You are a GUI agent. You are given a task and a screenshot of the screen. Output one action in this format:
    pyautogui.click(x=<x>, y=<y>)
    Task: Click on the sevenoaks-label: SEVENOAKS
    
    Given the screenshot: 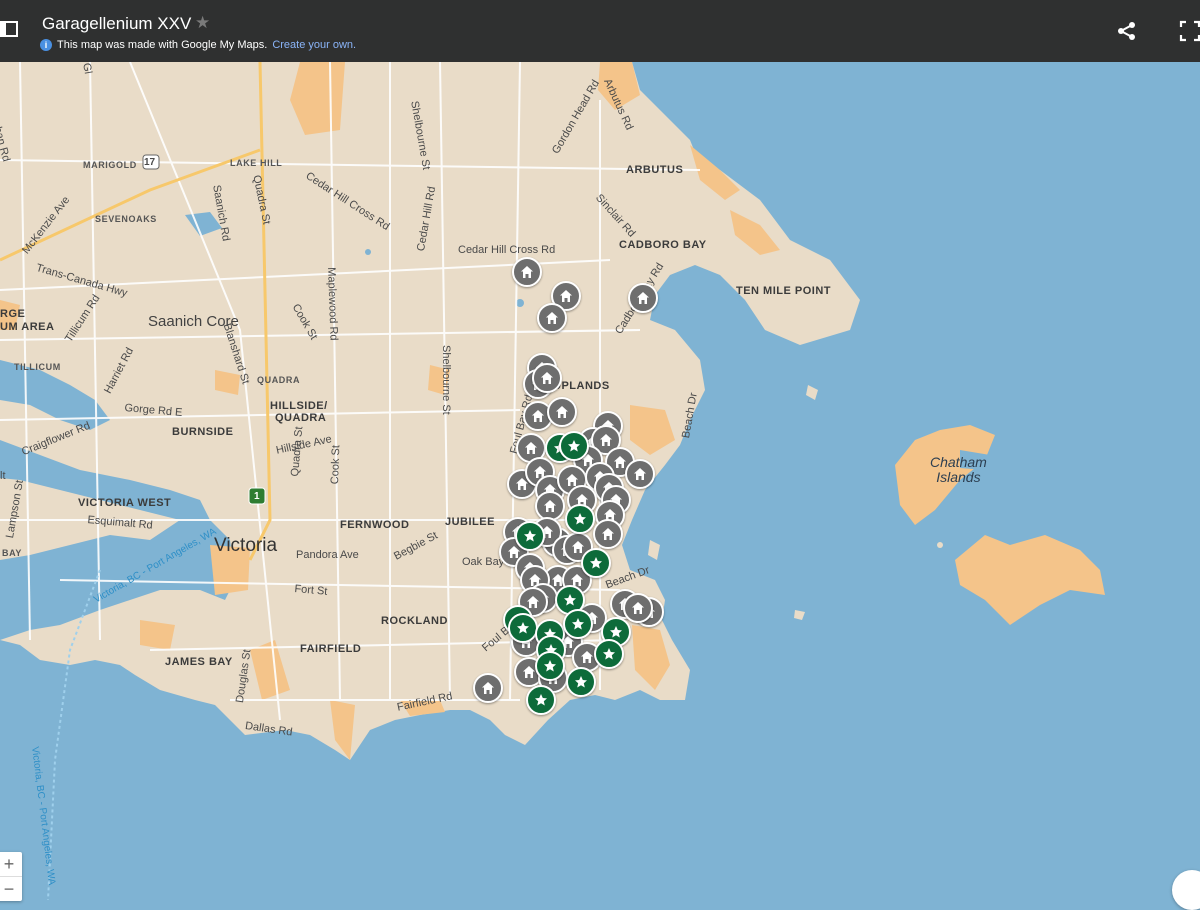 What is the action you would take?
    pyautogui.click(x=126, y=219)
    